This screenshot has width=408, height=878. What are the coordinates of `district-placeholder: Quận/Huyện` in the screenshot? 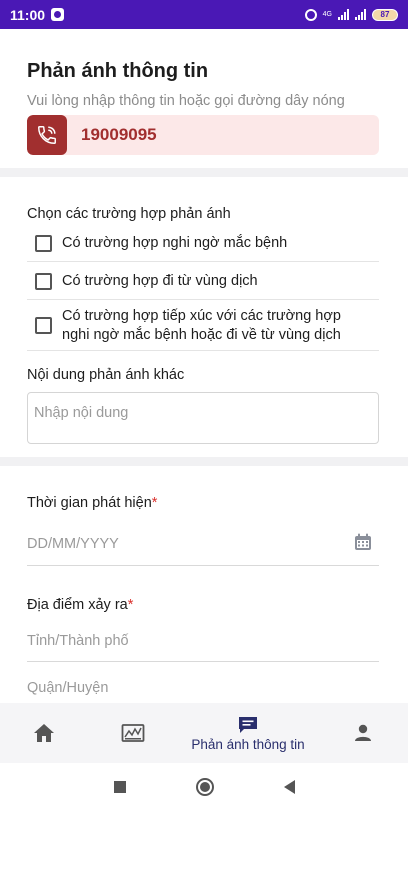 It's located at (68, 687).